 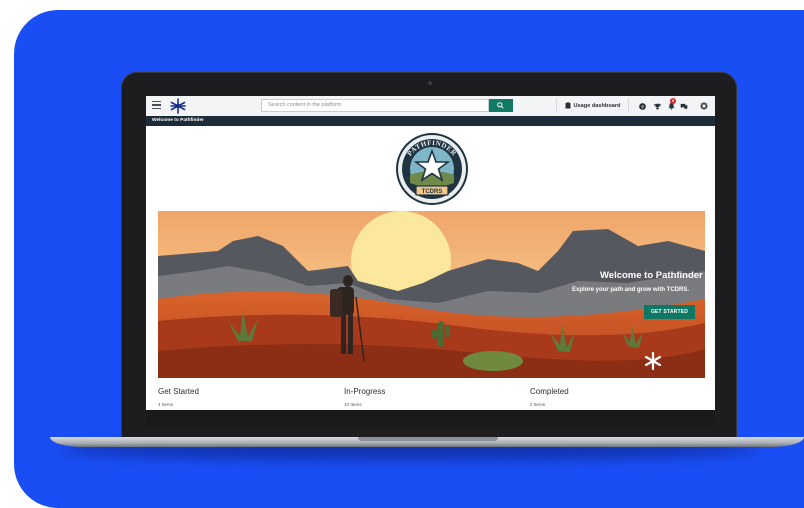 What do you see at coordinates (428, 439) in the screenshot?
I see `laptop-base-notch` at bounding box center [428, 439].